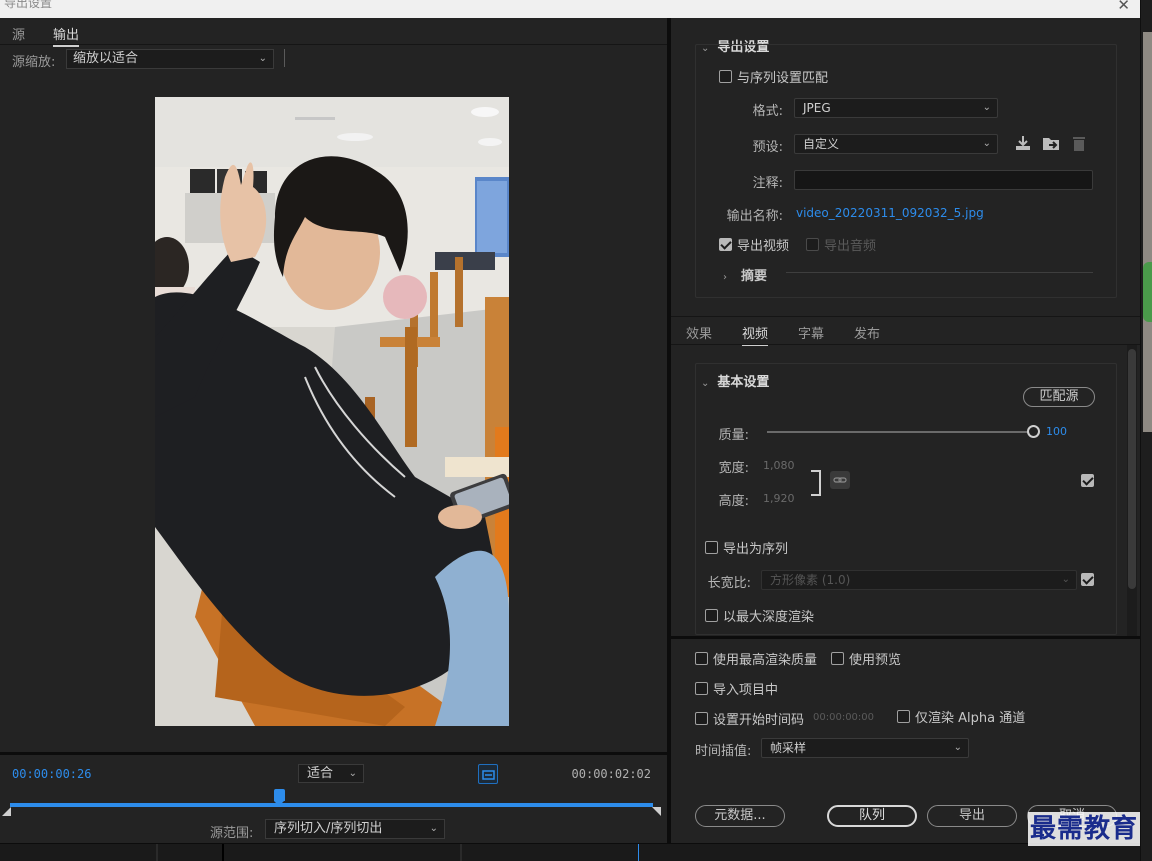 The height and width of the screenshot is (861, 1152). Describe the element at coordinates (488, 774) in the screenshot. I see `fit-frame-button` at that location.